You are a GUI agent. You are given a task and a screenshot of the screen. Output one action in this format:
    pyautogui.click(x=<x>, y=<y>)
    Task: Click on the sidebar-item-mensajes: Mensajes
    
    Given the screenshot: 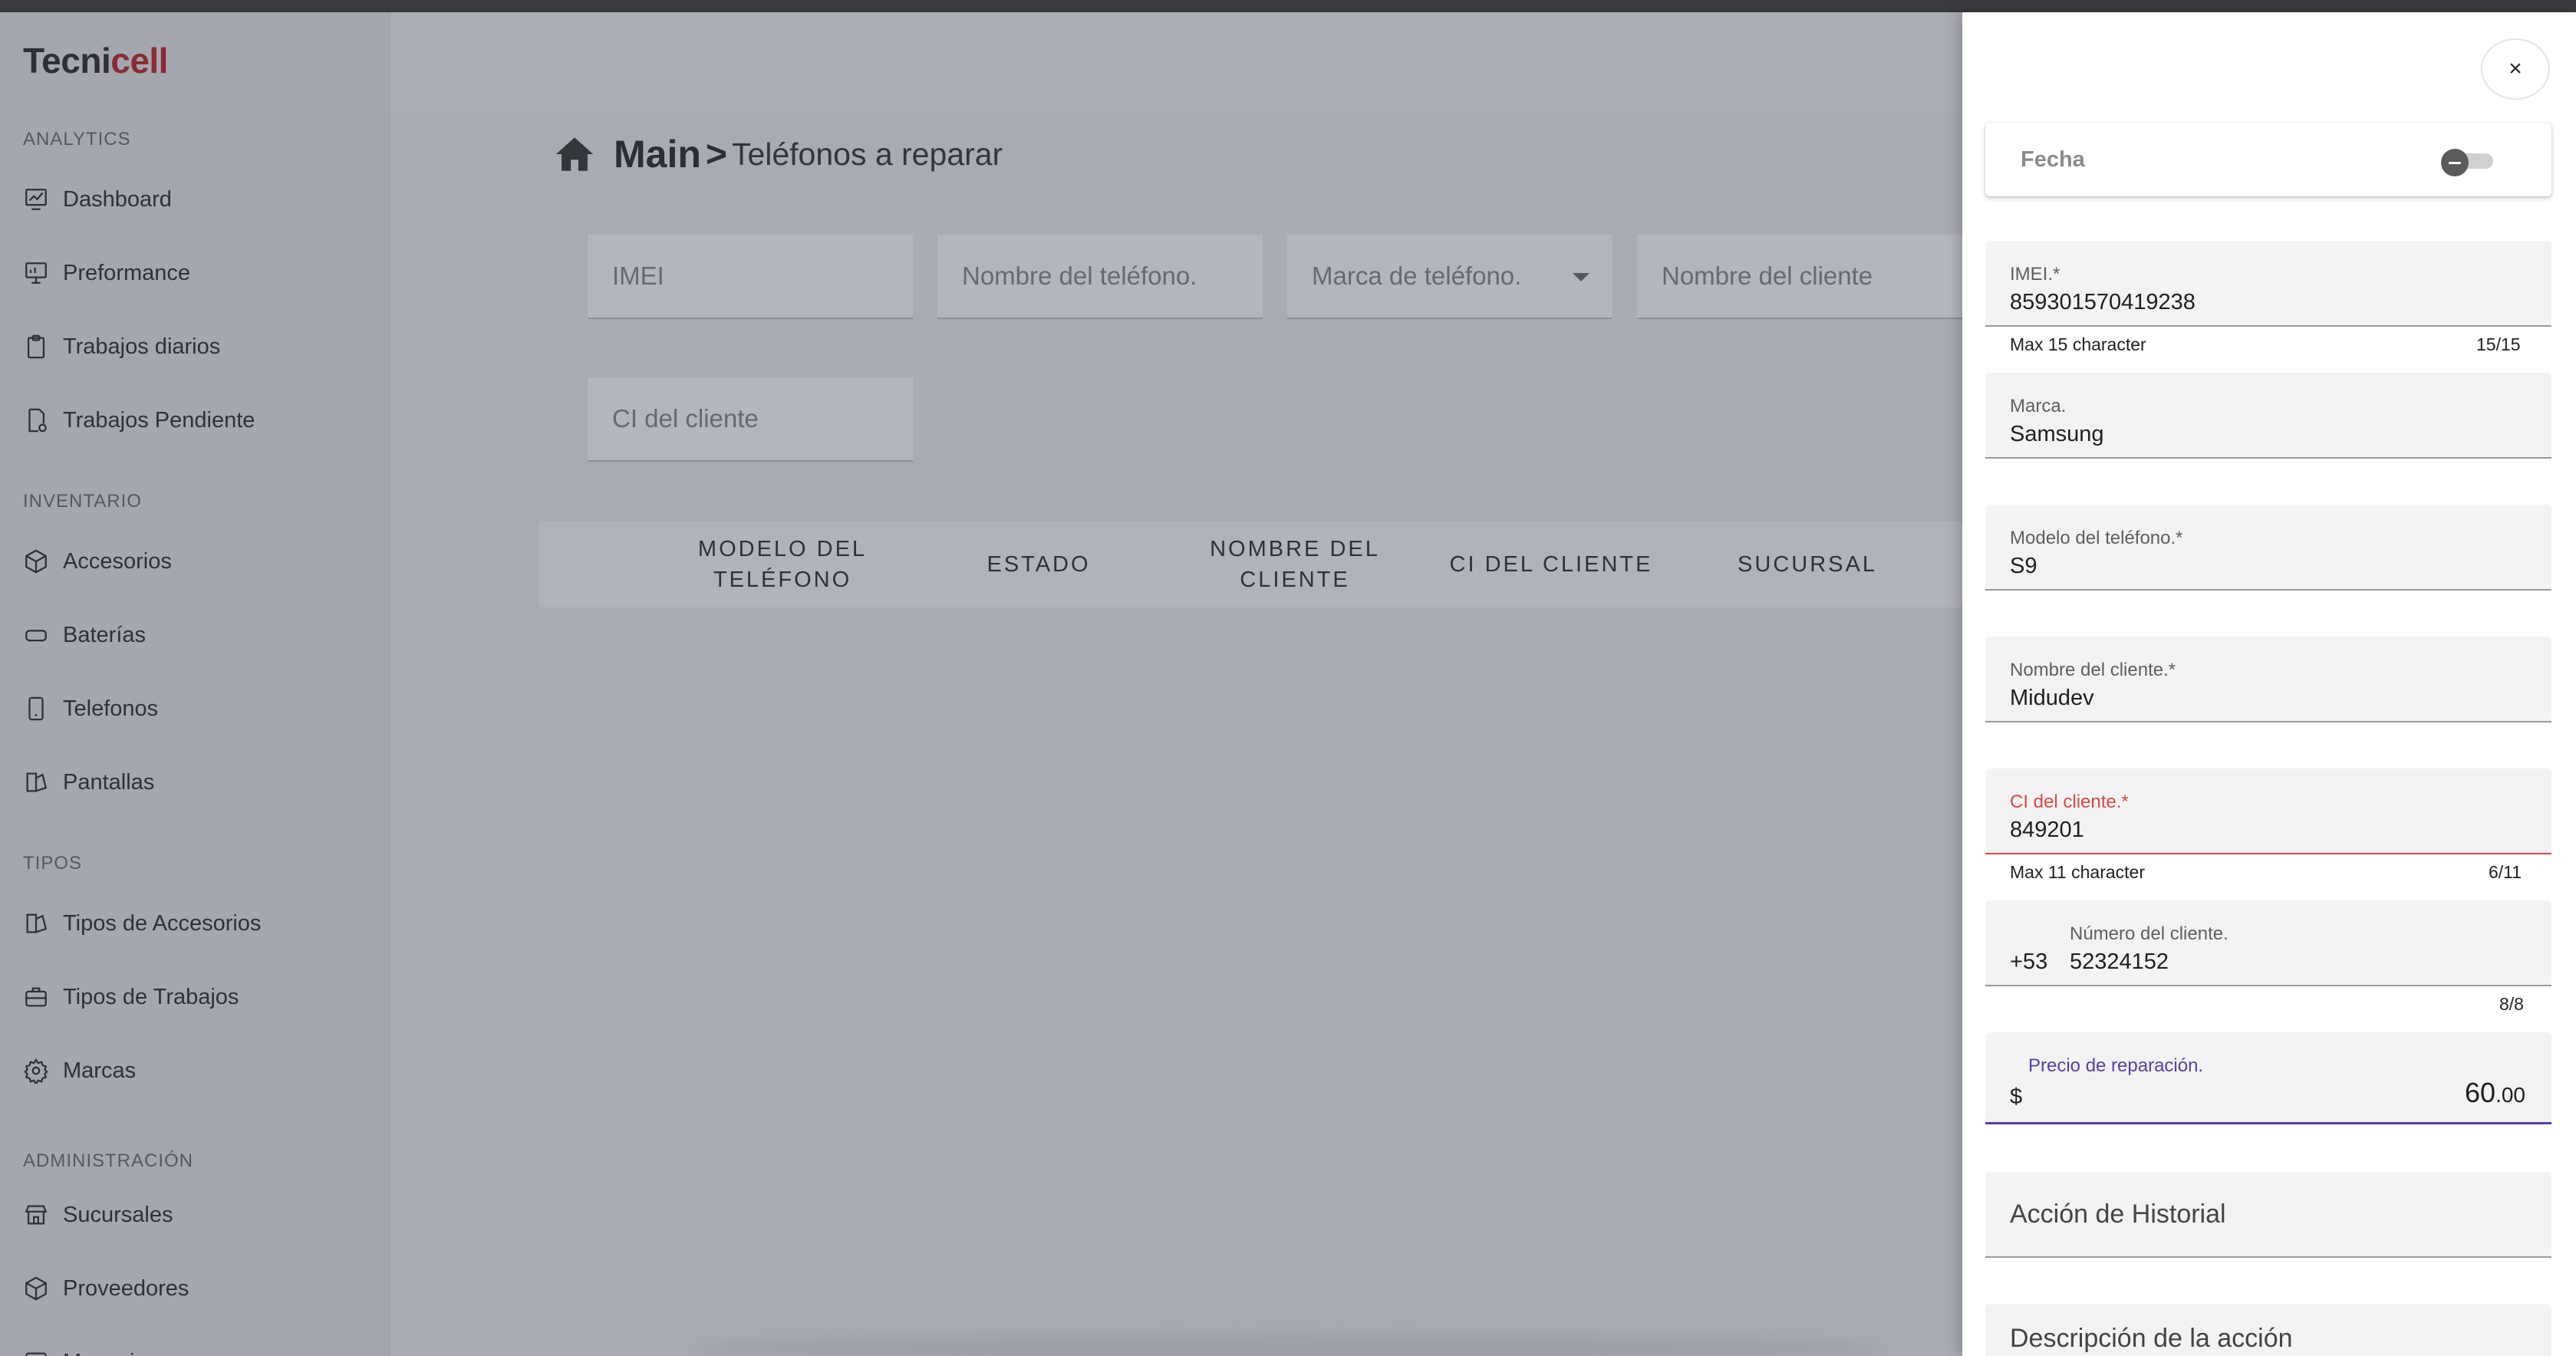 What is the action you would take?
    pyautogui.click(x=90, y=1349)
    